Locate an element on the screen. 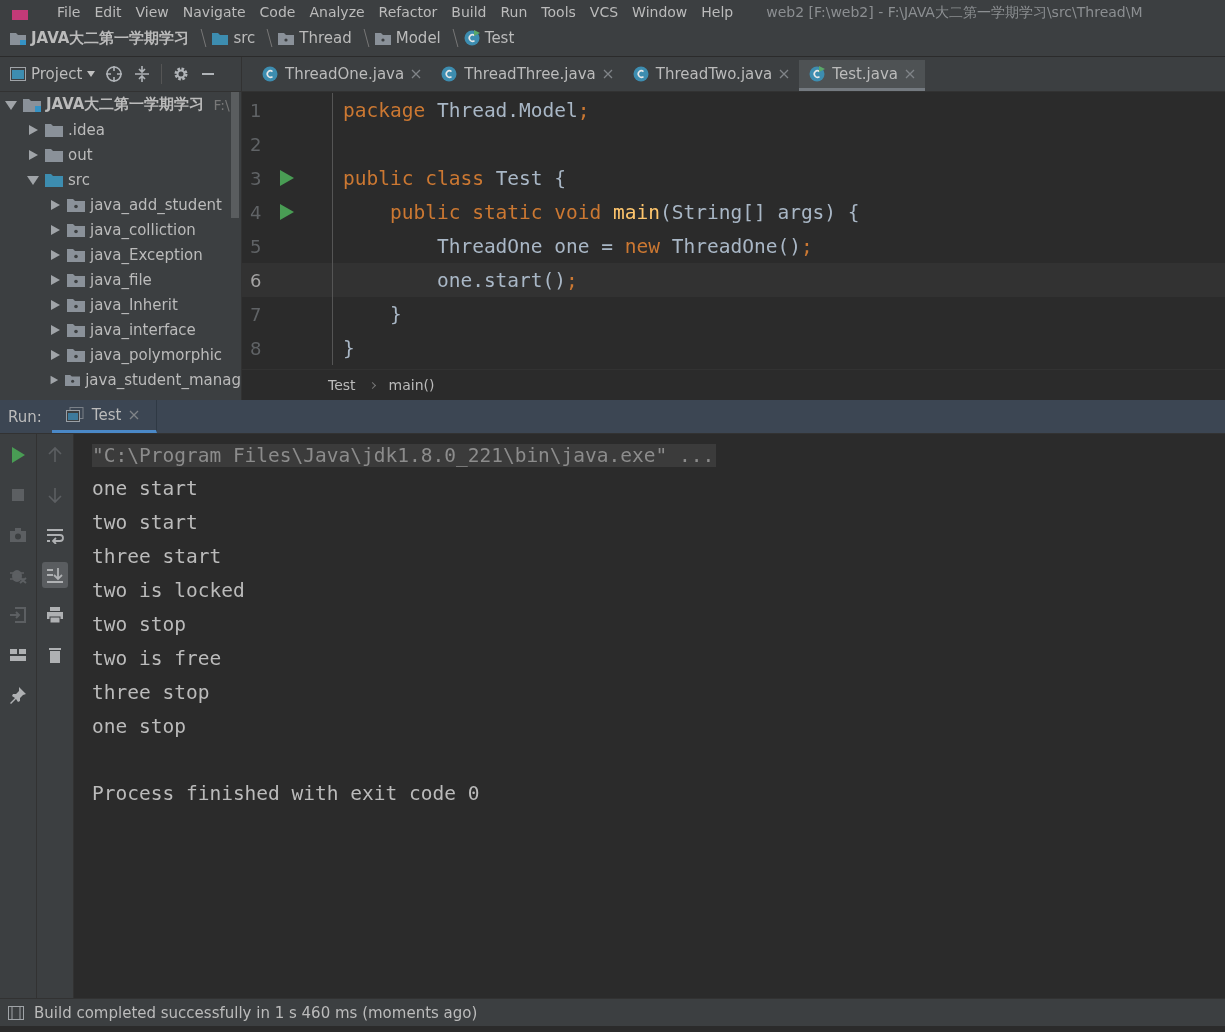 This screenshot has width=1225, height=1032. line-number: 2 is located at coordinates (256, 144).